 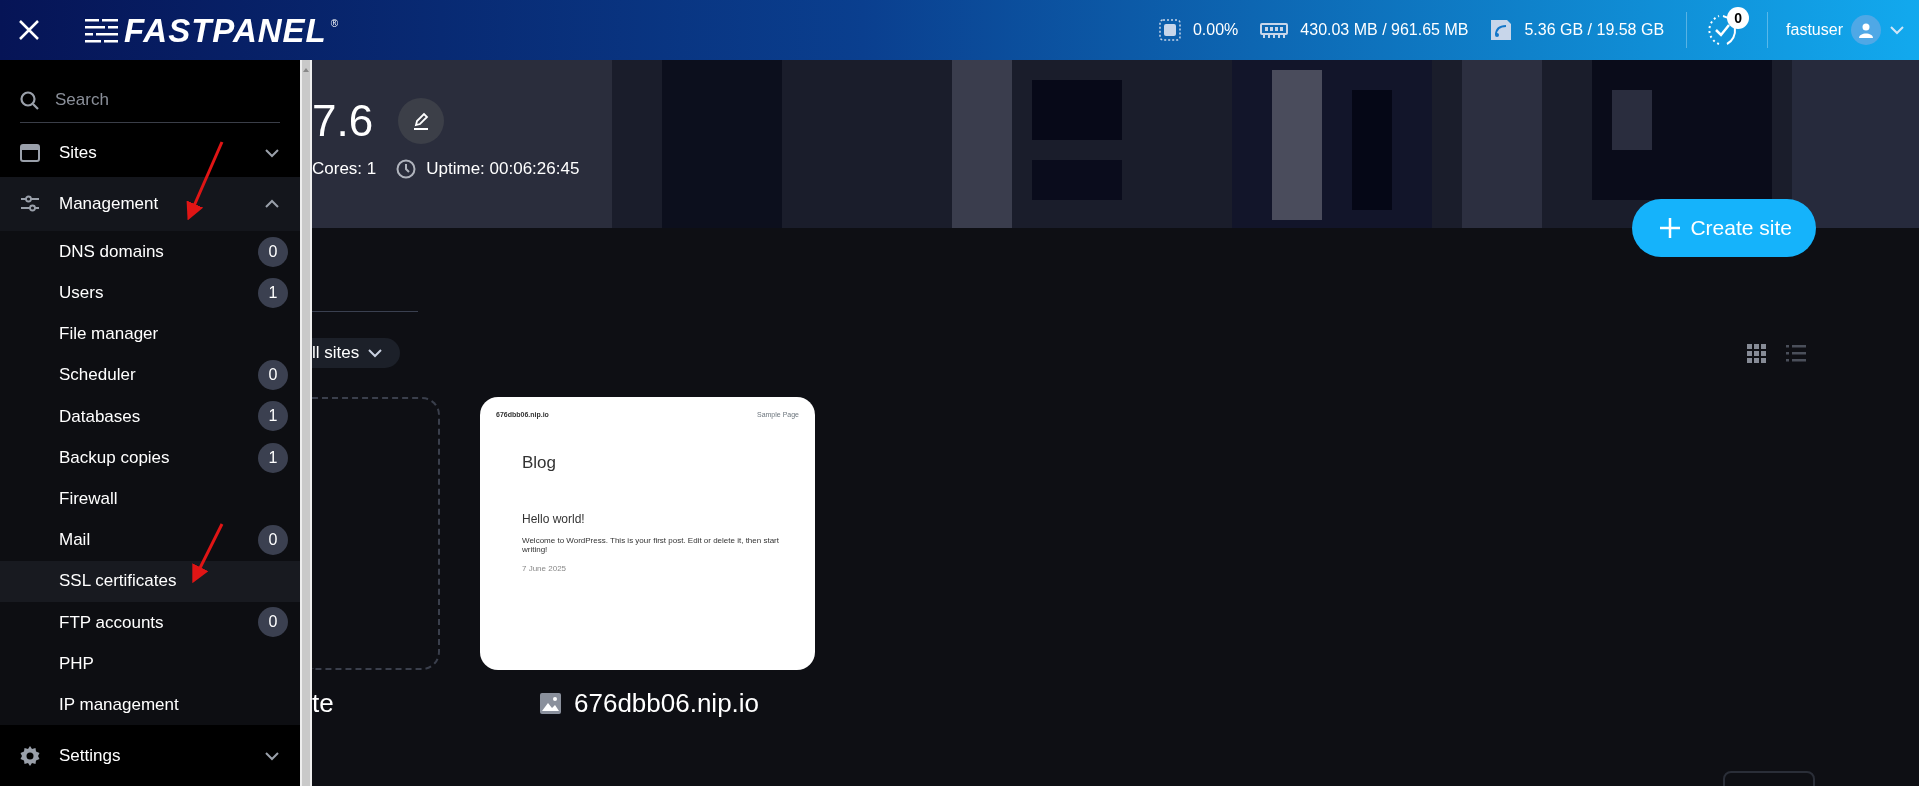 I want to click on submenu-item: FTP accounts 0, so click(x=150, y=622).